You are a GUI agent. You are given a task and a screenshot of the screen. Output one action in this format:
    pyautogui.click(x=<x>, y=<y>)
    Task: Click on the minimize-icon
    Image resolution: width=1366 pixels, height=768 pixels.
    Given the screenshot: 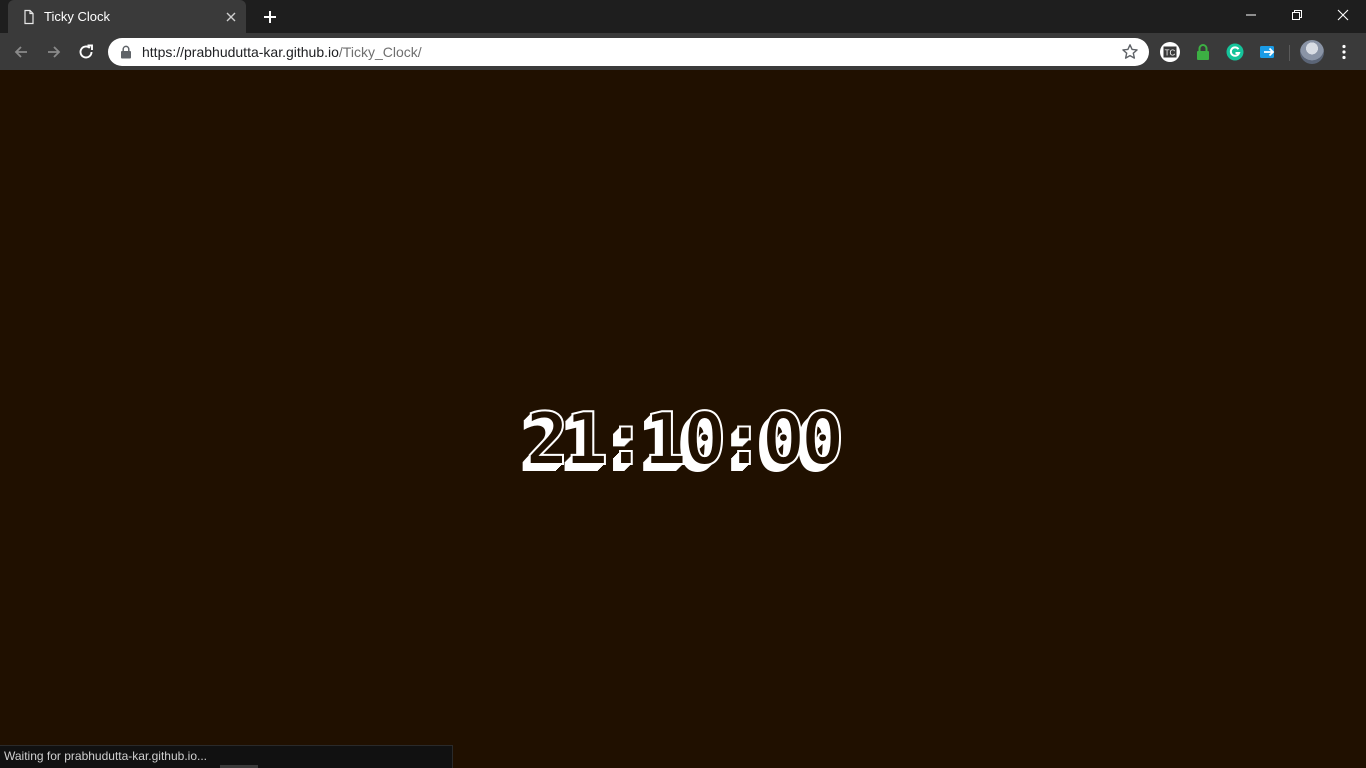 What is the action you would take?
    pyautogui.click(x=1251, y=15)
    